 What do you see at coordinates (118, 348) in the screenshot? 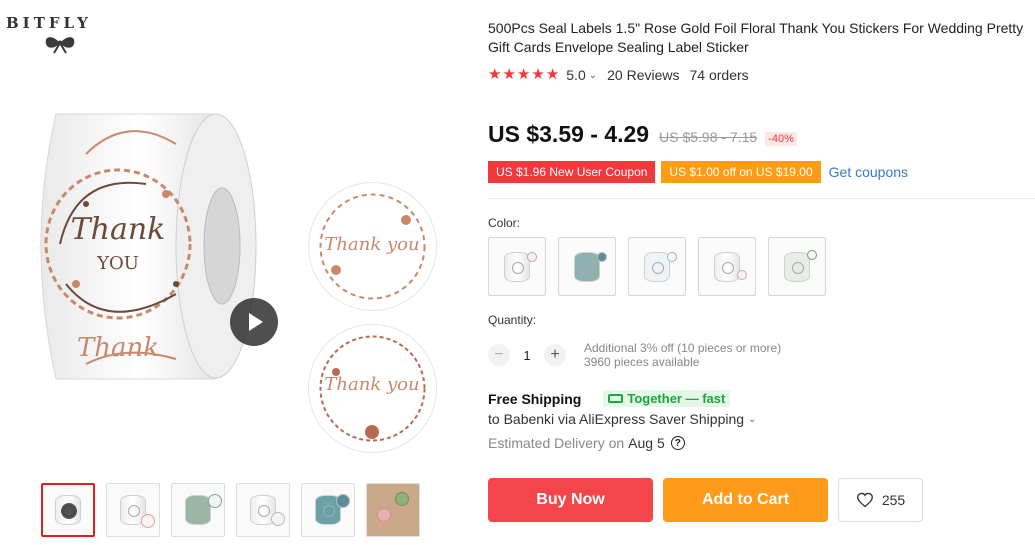
I see `roll-text-thank-lower: Thank` at bounding box center [118, 348].